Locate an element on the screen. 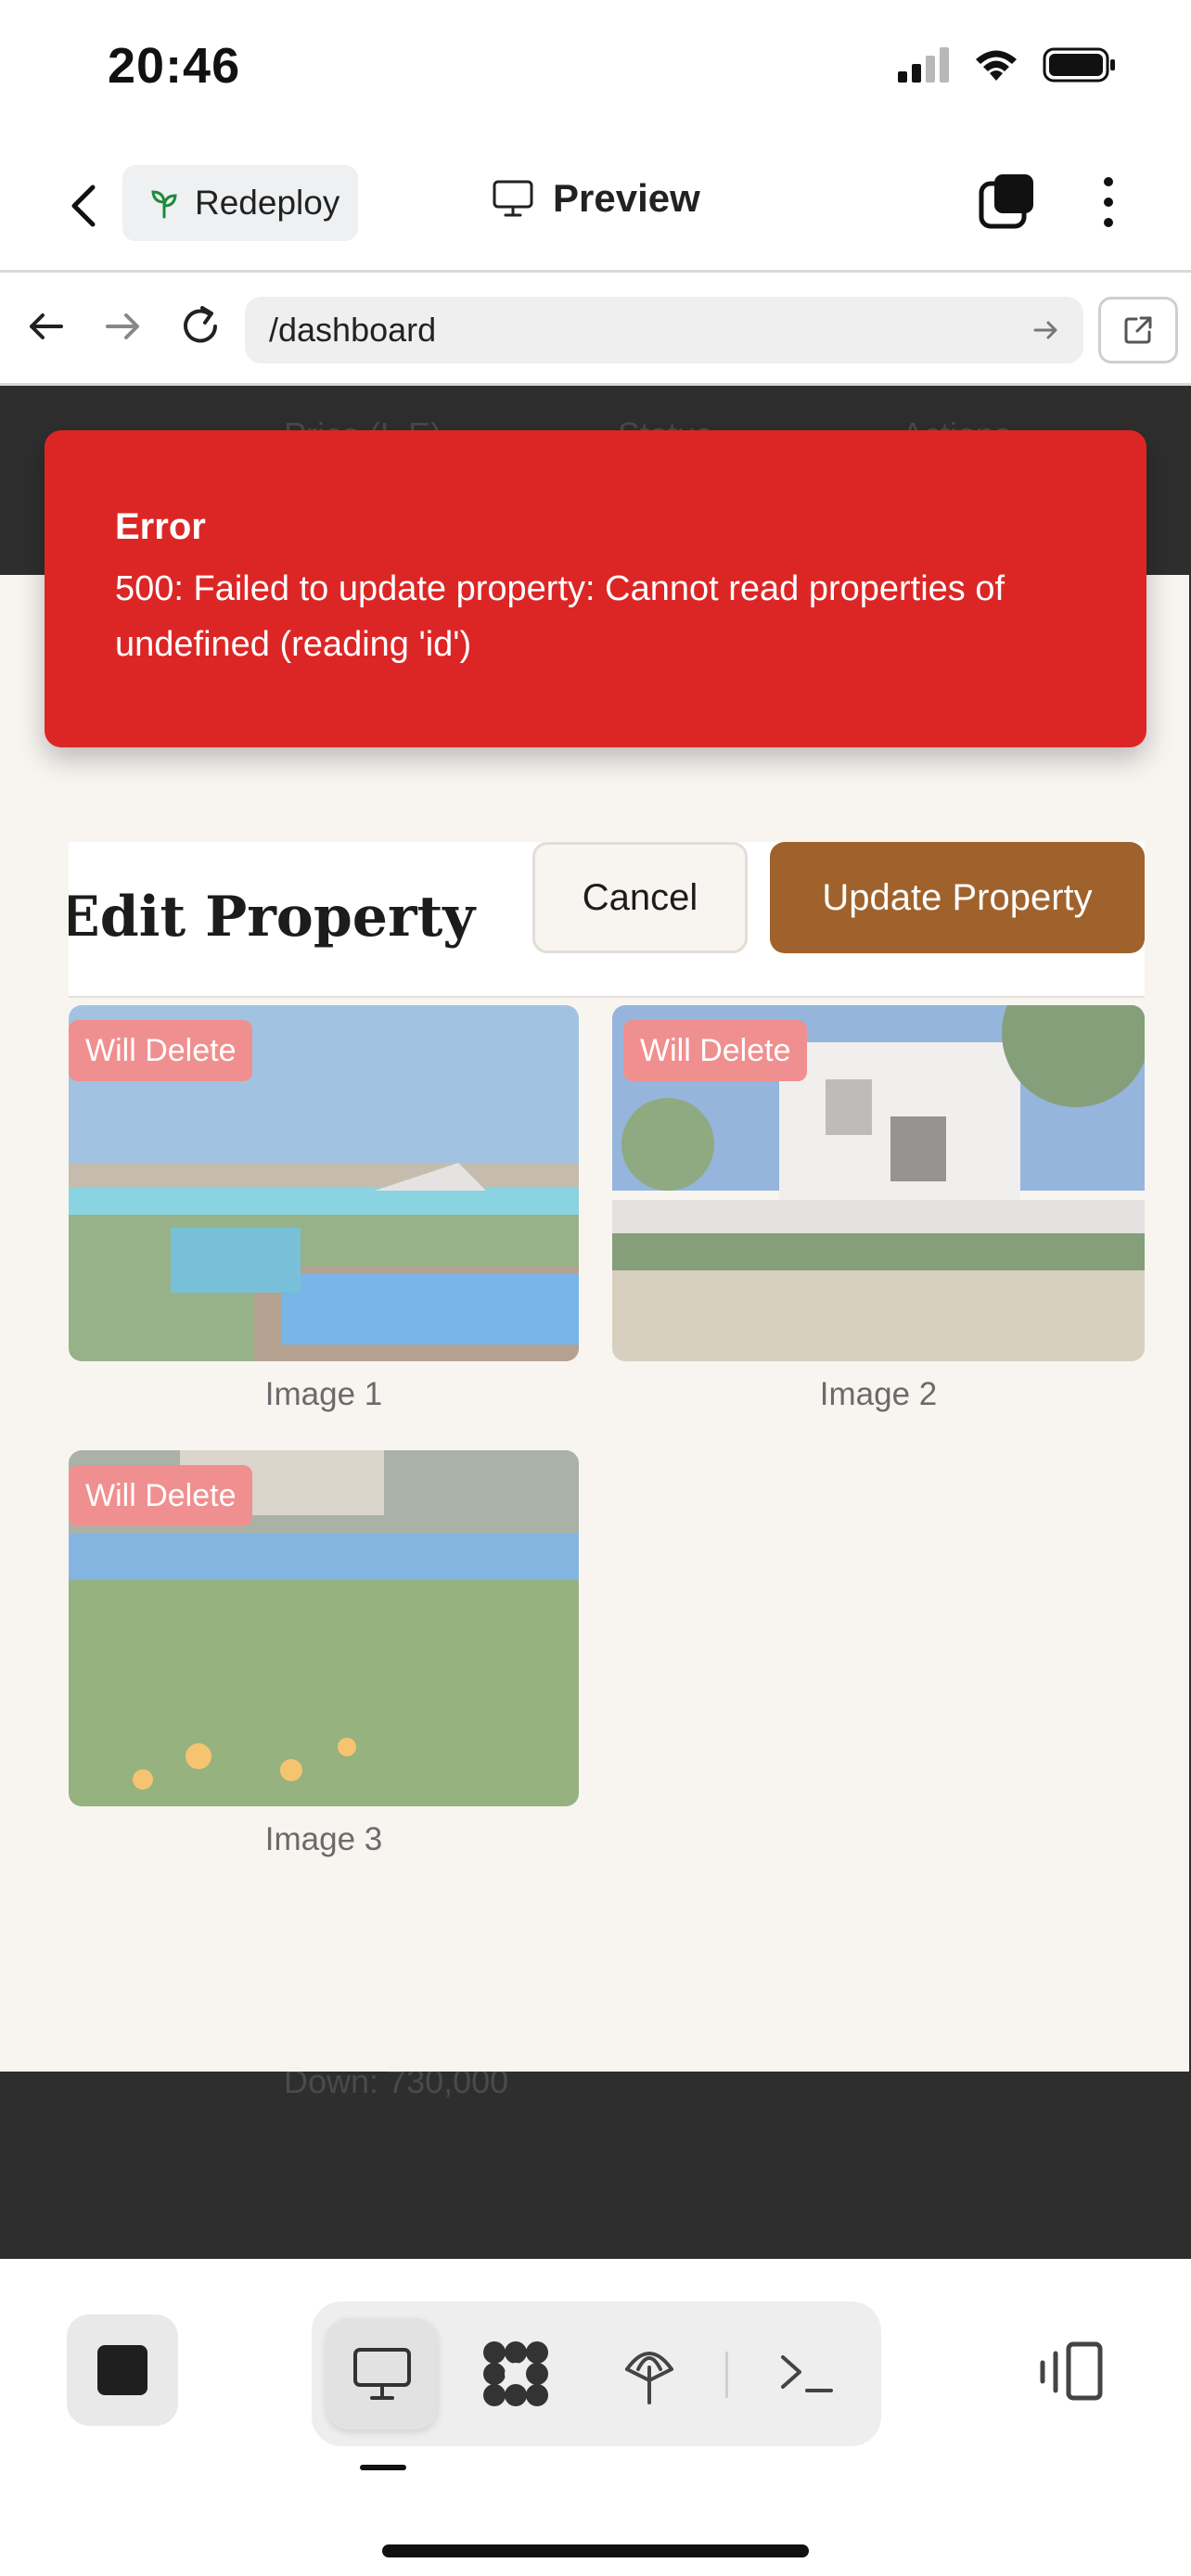  modal-header: Edit Property Cancel Update Property is located at coordinates (607, 920).